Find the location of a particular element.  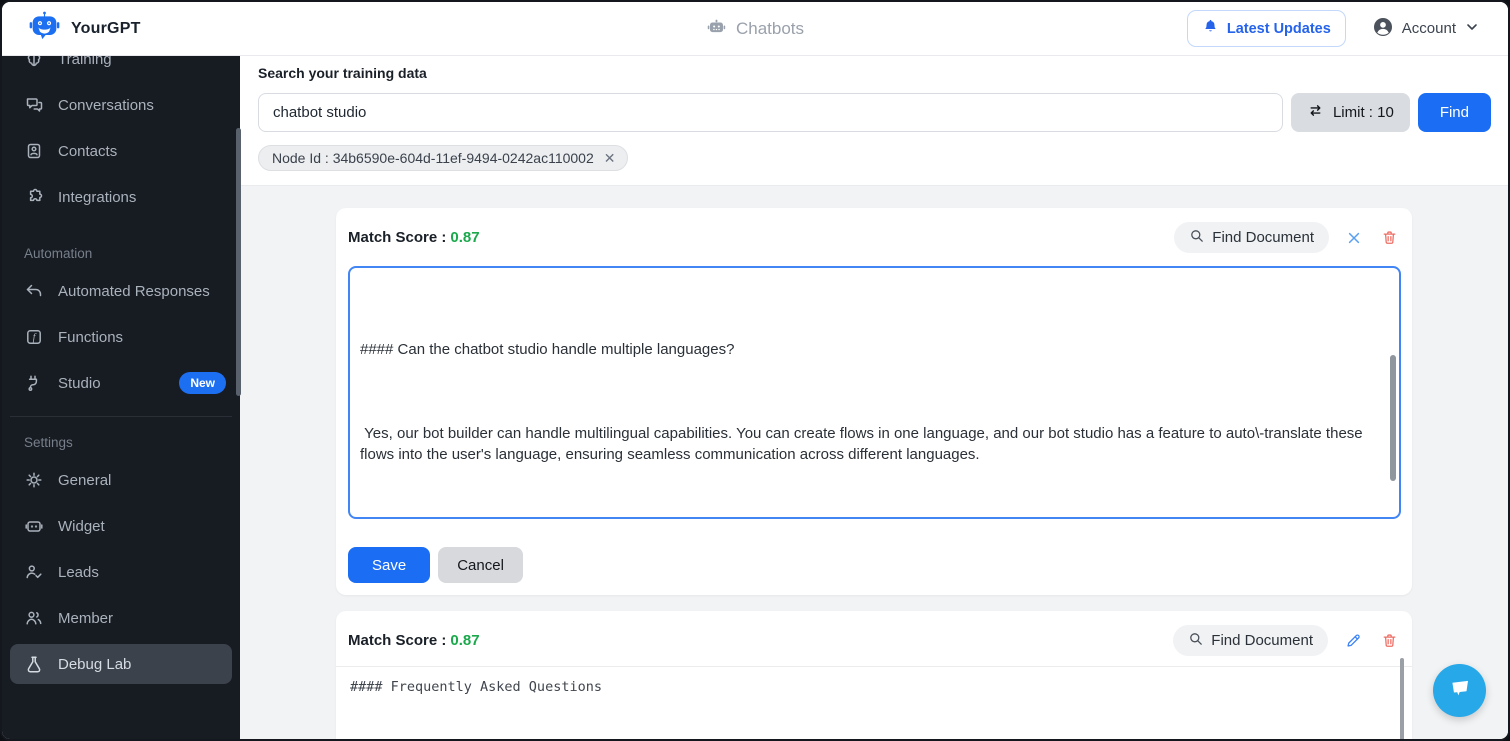

brand-name: YourGPT is located at coordinates (106, 28).